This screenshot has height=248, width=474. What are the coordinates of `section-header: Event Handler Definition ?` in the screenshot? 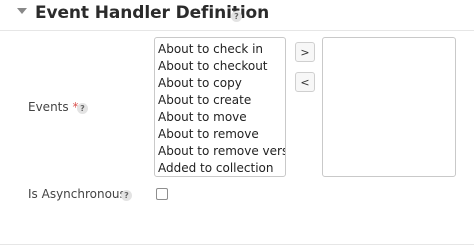 It's located at (237, 15).